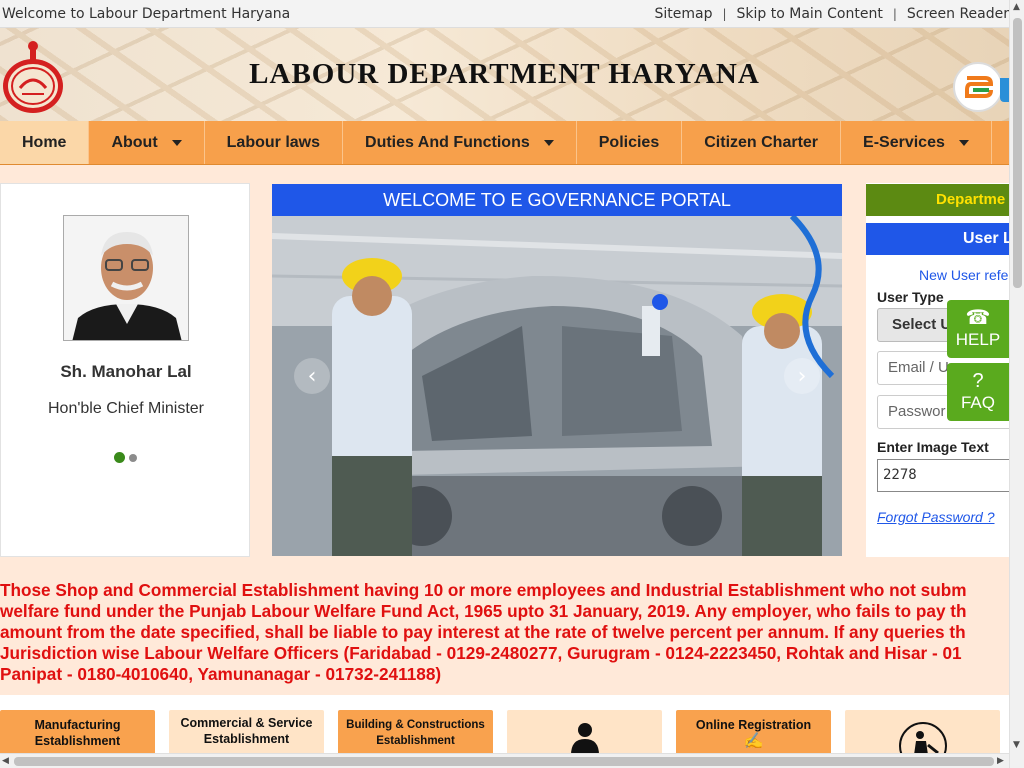  What do you see at coordinates (941, 239) in the screenshot?
I see `user-login-button: User L` at bounding box center [941, 239].